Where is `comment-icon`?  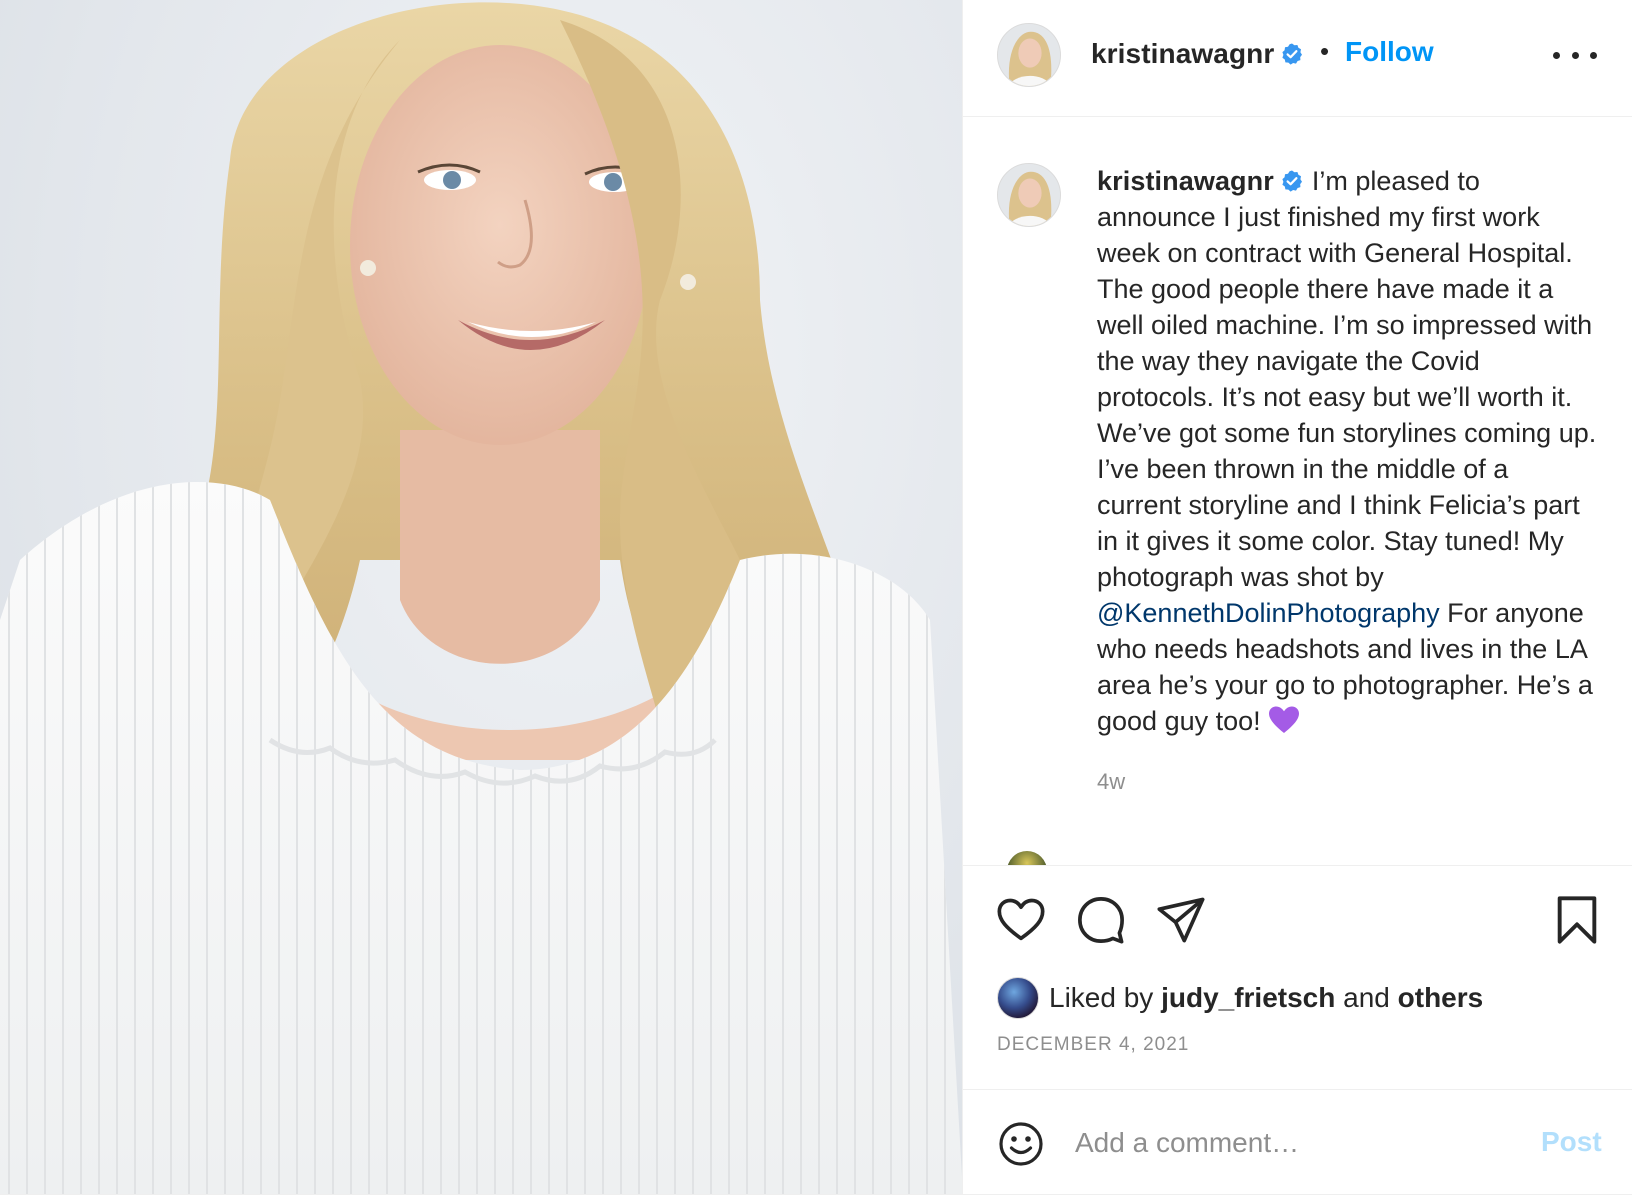 comment-icon is located at coordinates (1101, 920).